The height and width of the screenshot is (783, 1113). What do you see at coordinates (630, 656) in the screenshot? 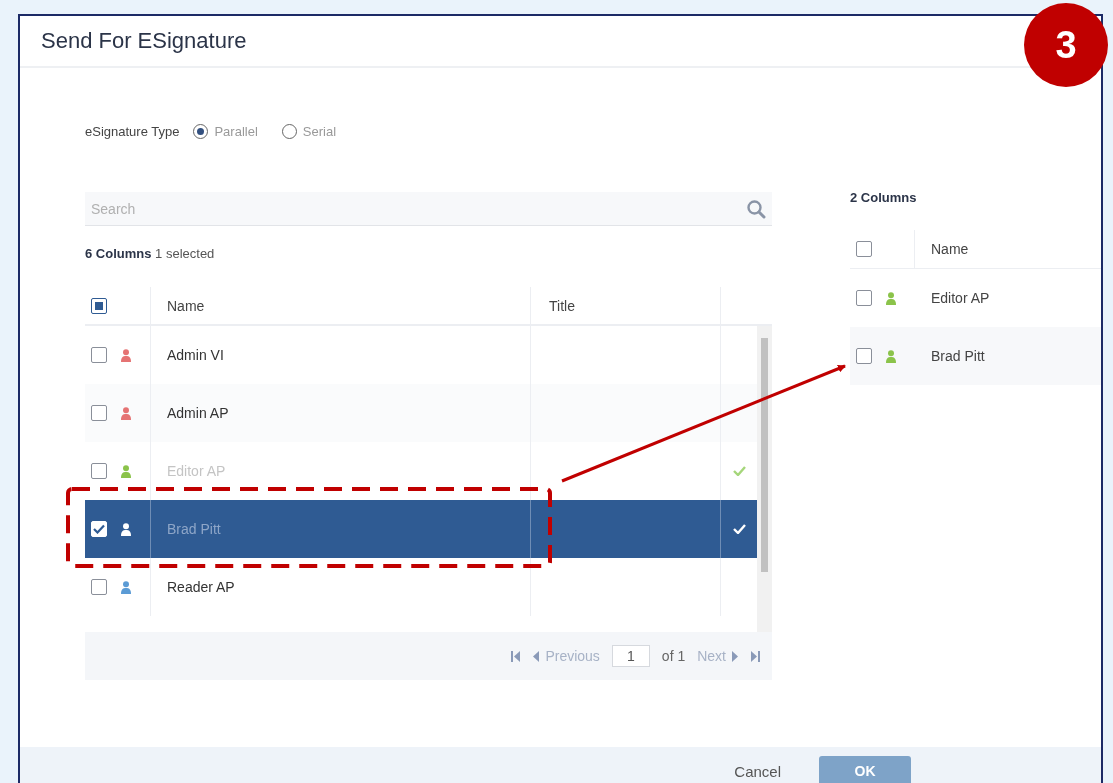
I see `page-field: 1` at bounding box center [630, 656].